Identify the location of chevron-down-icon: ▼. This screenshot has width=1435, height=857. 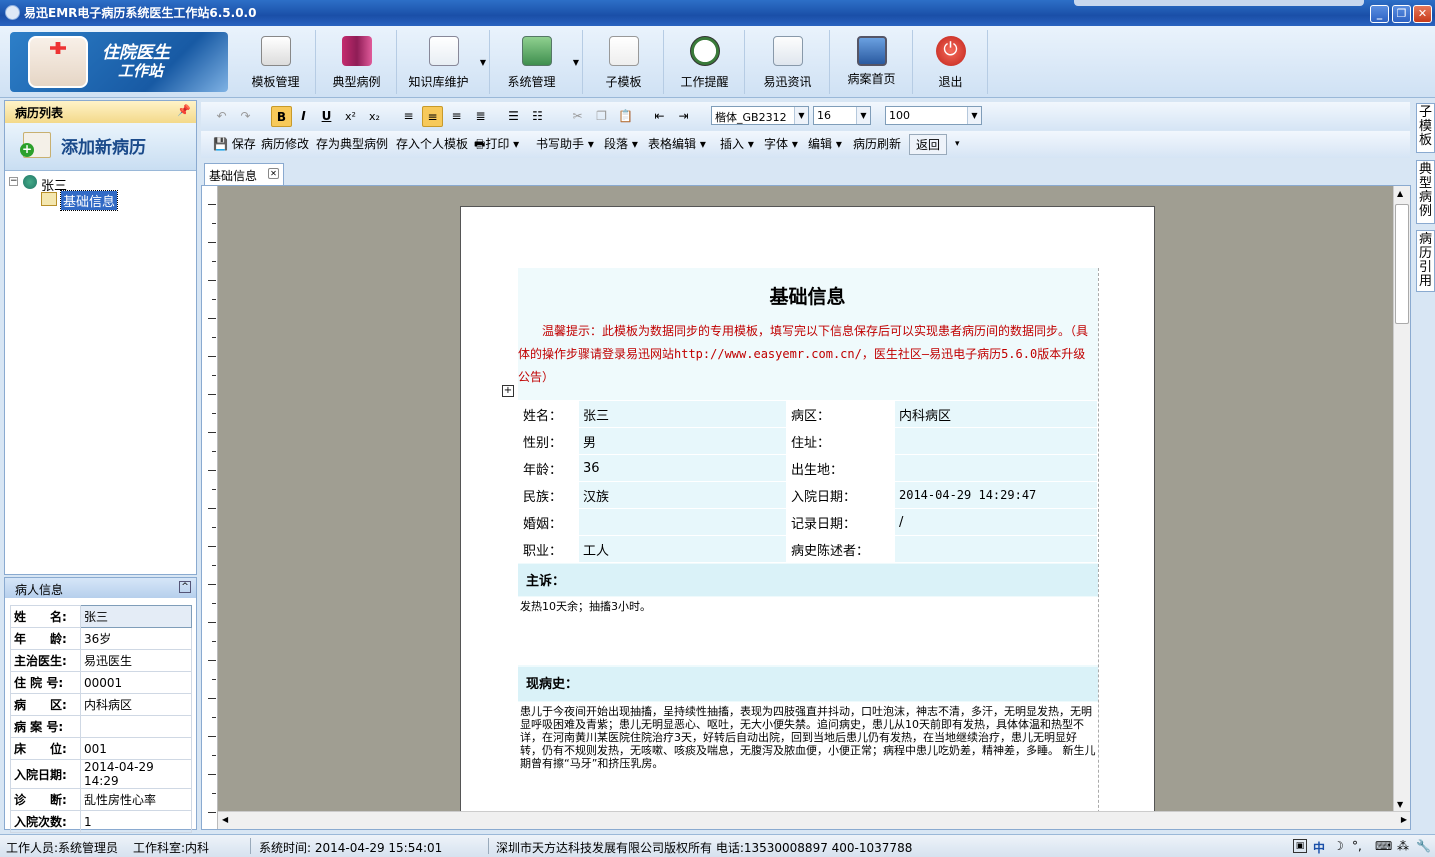
(863, 115).